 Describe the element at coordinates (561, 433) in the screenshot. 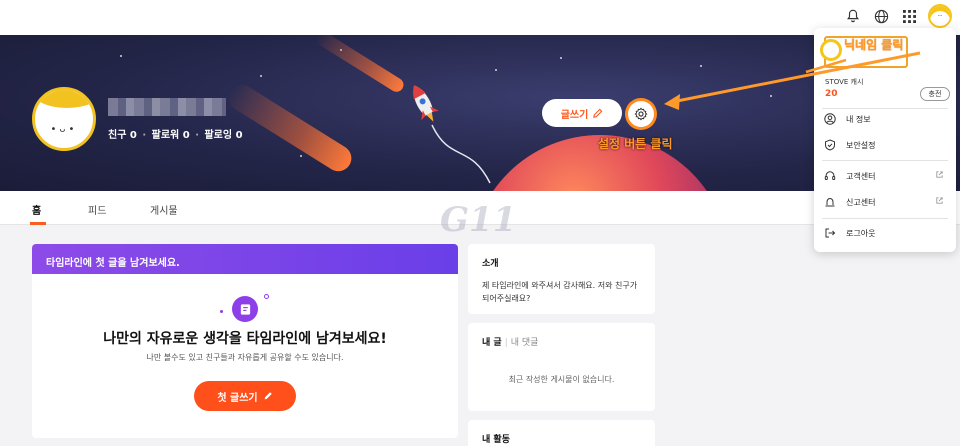

I see `my-activity-card: 내 활동` at that location.